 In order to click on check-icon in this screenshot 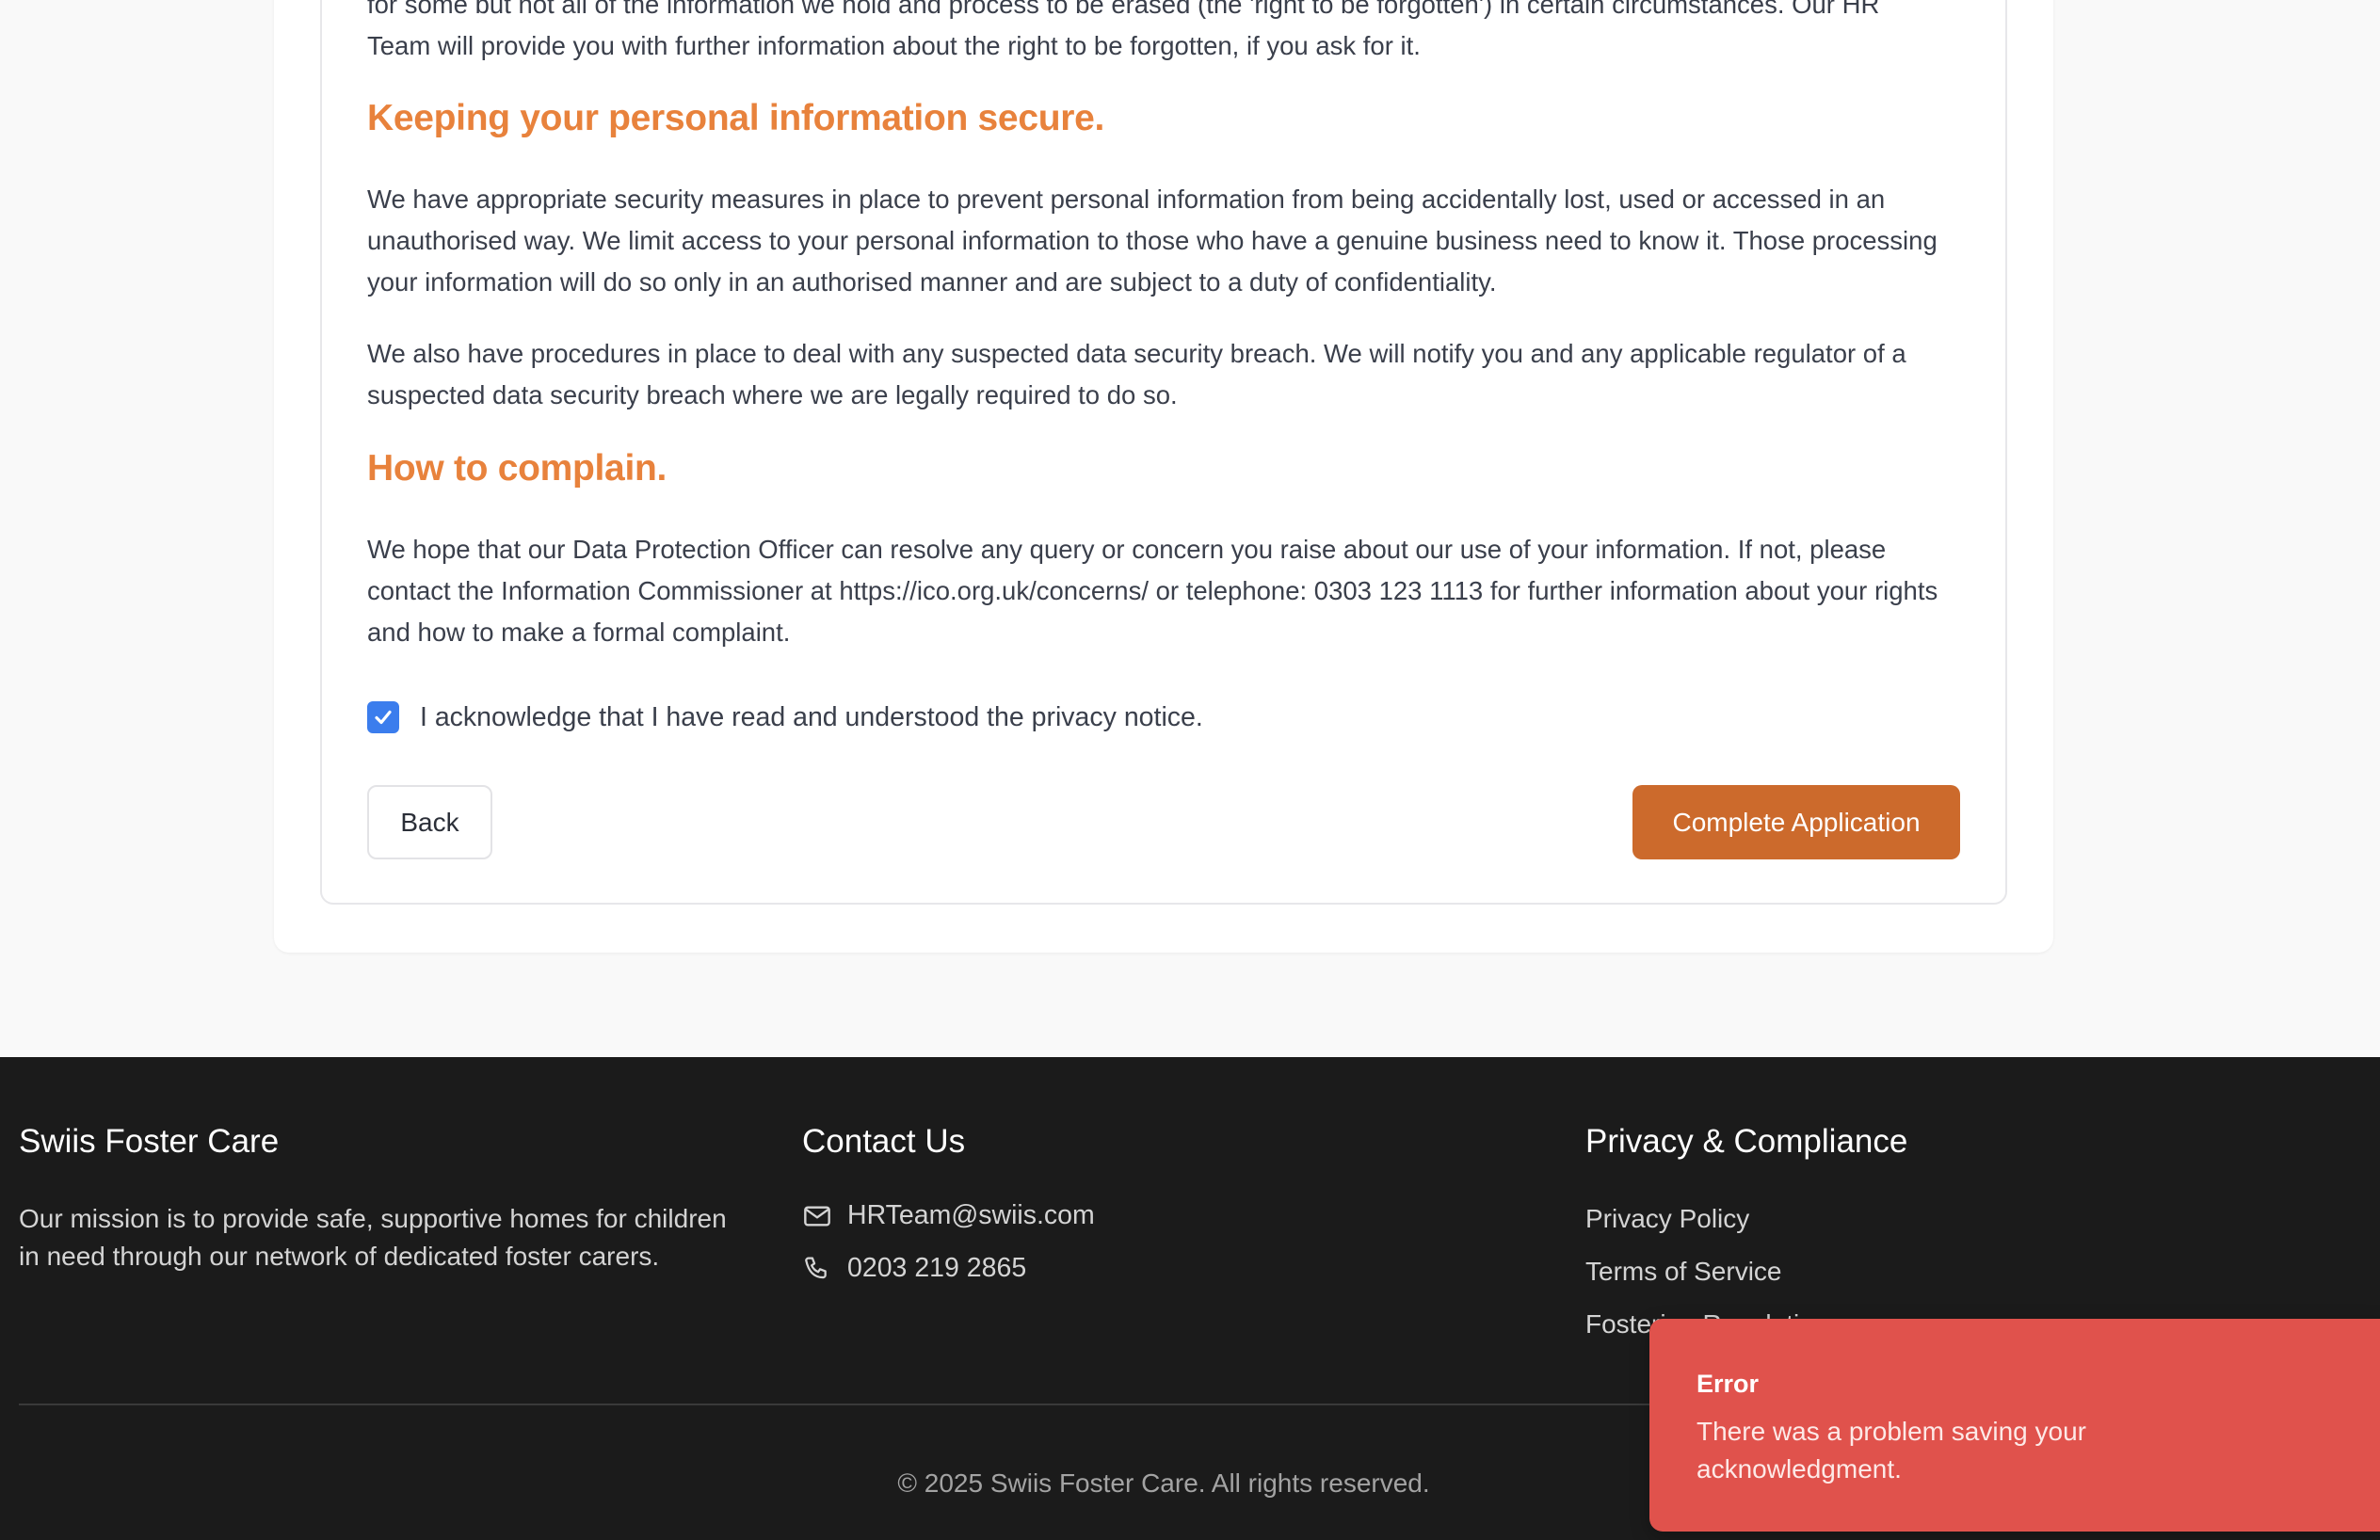, I will do `click(383, 717)`.